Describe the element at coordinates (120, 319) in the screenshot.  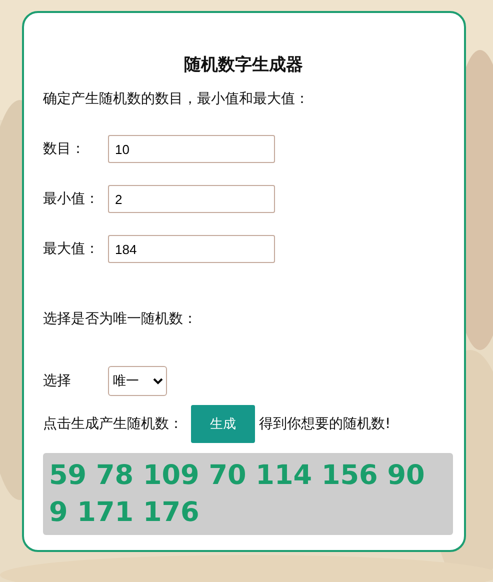
I see `instruction-text: 选择是否为唯一随机数：` at that location.